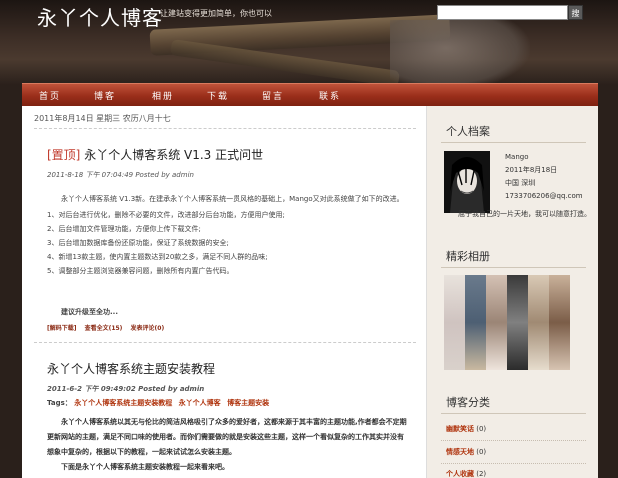  I want to click on list-item: 2、后台增加文件管理功能，方便你上传下载文件;, so click(124, 229).